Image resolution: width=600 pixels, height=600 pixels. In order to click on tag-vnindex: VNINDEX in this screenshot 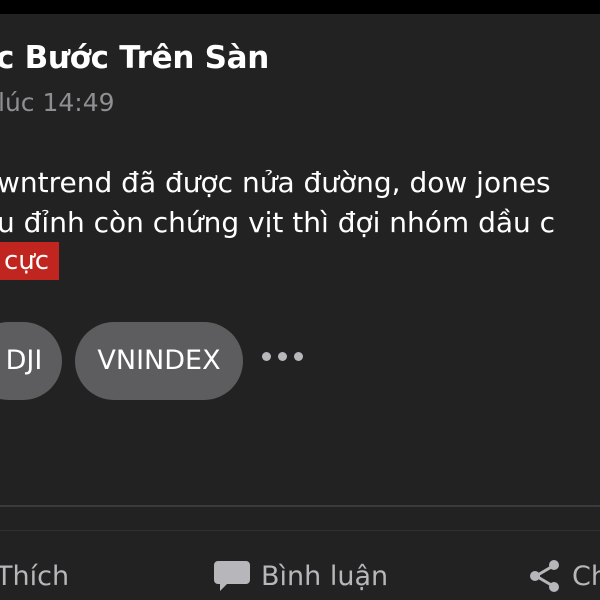, I will do `click(159, 361)`.